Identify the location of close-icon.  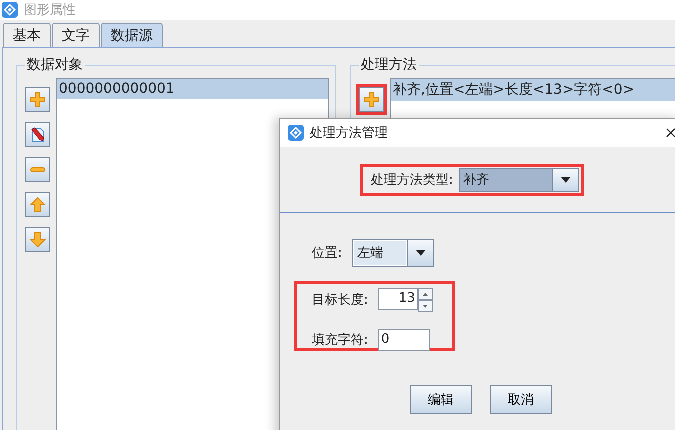
(670, 133).